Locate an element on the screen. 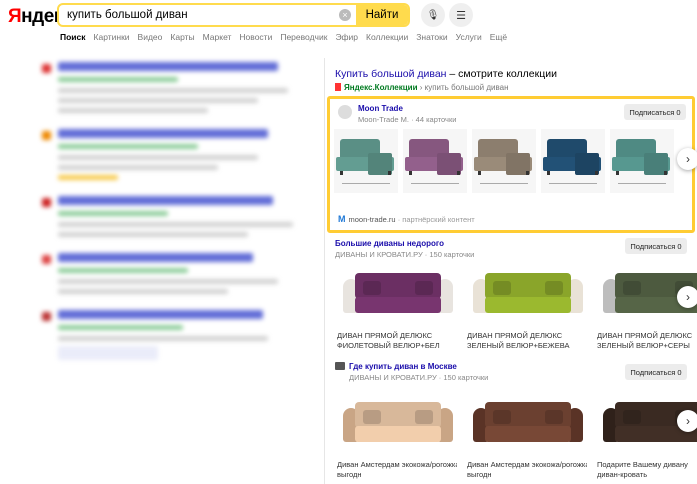 Image resolution: width=697 pixels, height=484 pixels. voice-search-button: 🎙 is located at coordinates (433, 15).